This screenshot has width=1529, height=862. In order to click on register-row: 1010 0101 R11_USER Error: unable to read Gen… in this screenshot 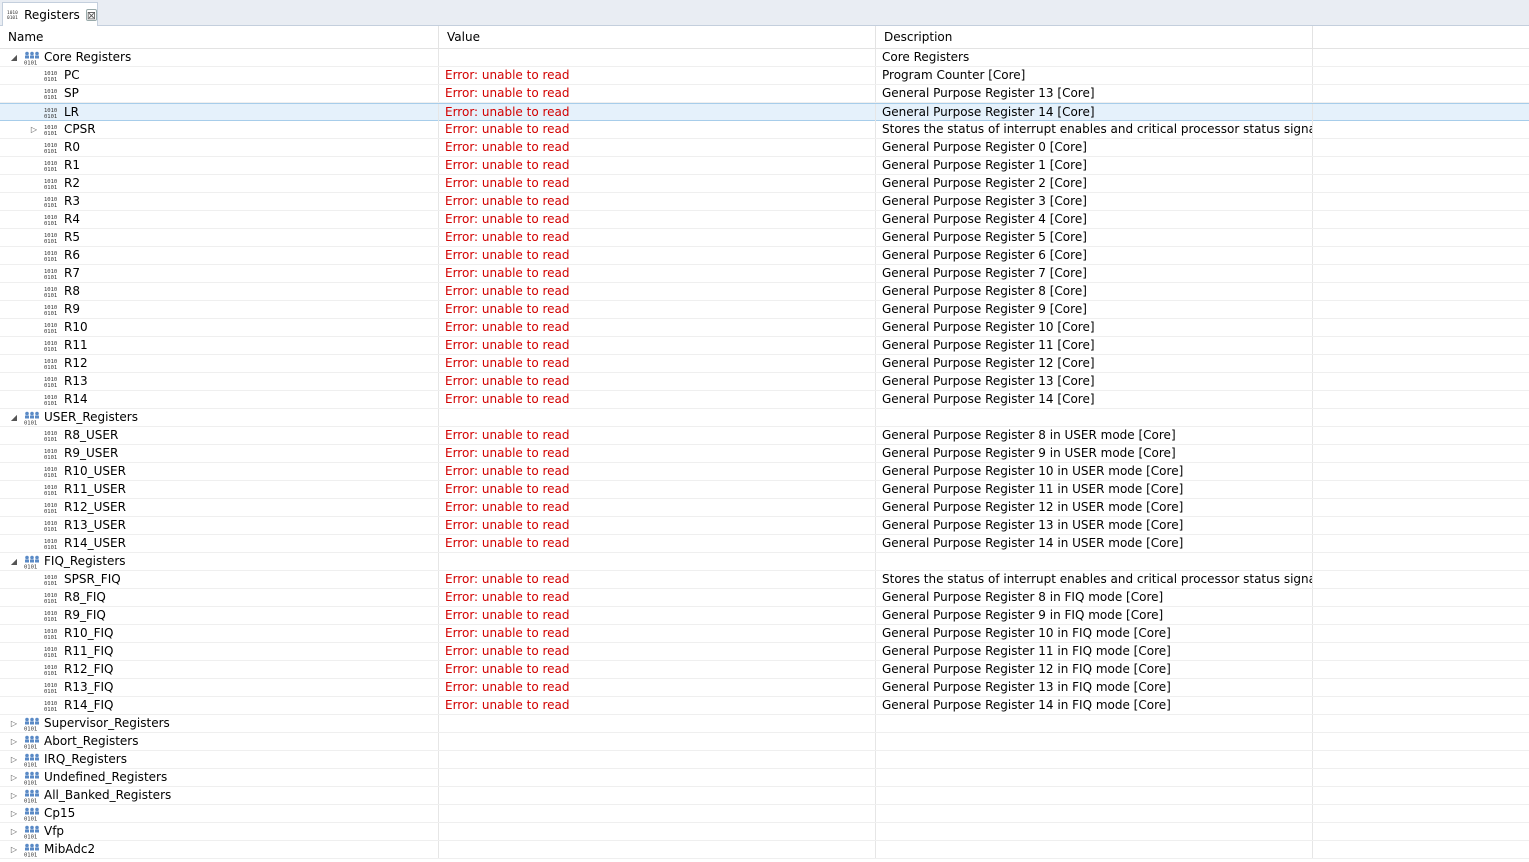, I will do `click(764, 490)`.